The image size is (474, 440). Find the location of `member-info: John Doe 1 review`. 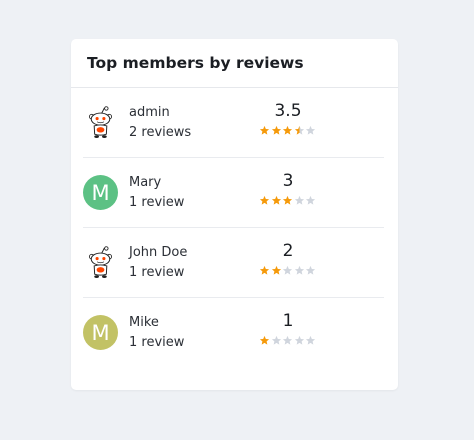

member-info: John Doe 1 review is located at coordinates (189, 263).